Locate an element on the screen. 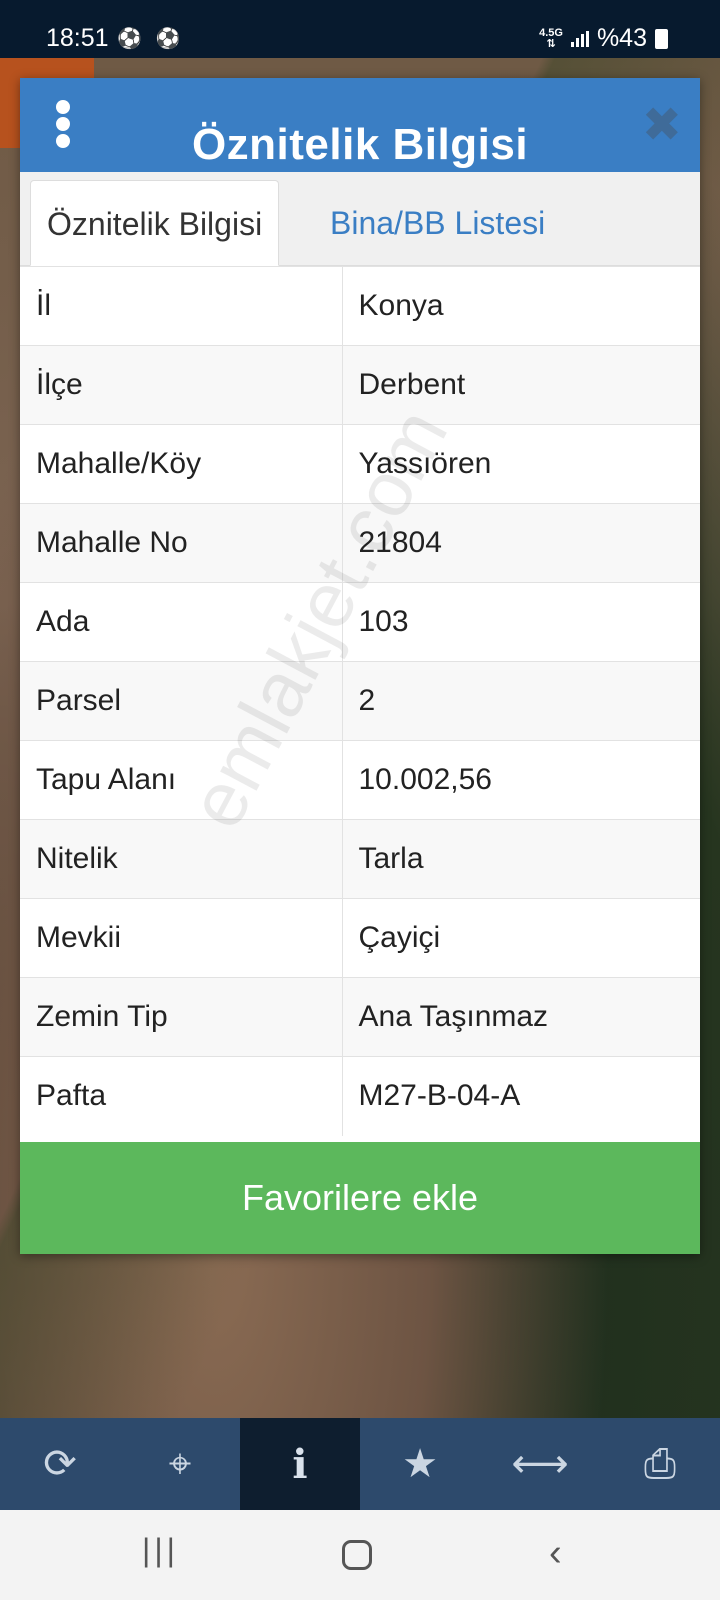  table-row: Tapu Alanı 10.002,56 is located at coordinates (360, 780).